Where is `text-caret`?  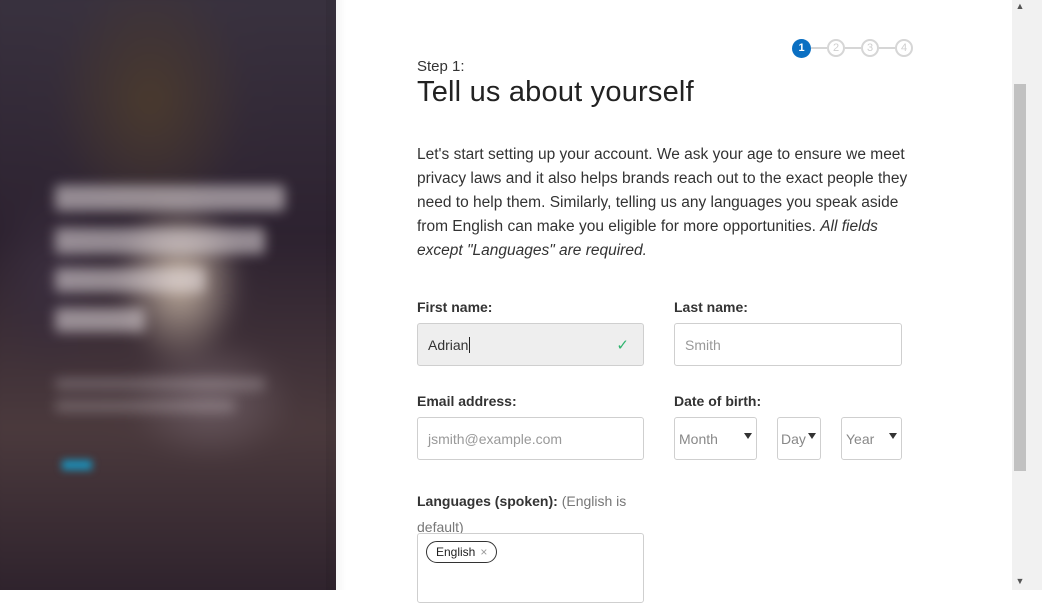
text-caret is located at coordinates (470, 344).